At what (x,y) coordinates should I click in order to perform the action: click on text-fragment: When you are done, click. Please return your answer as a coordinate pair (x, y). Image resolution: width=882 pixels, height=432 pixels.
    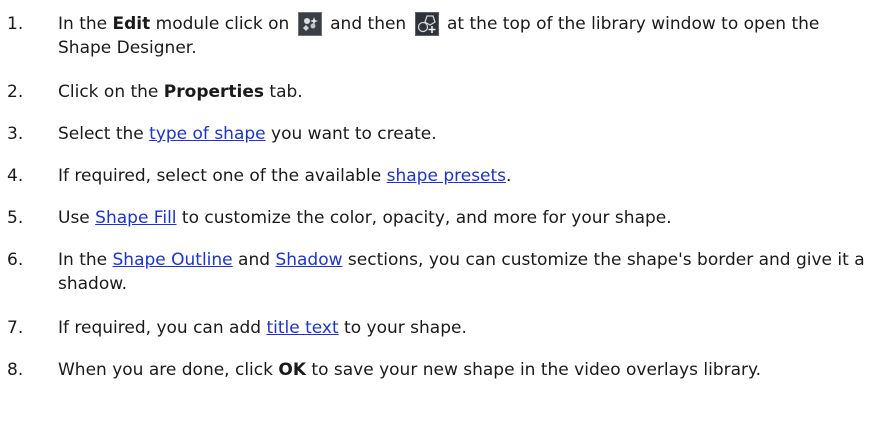
    Looking at the image, I should click on (168, 370).